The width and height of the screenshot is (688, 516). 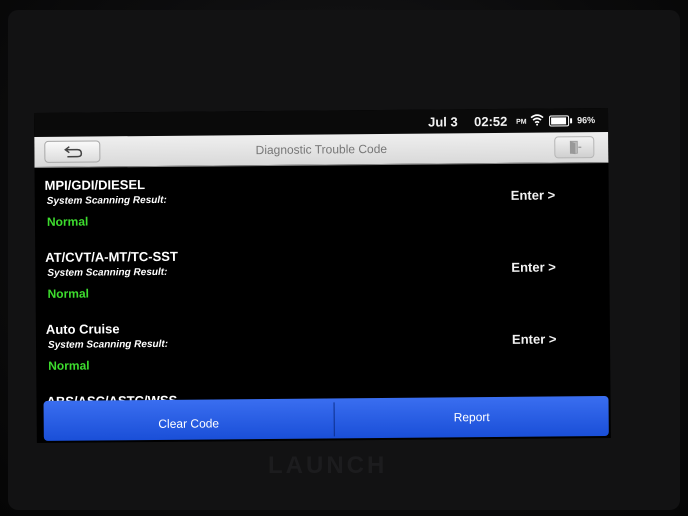 What do you see at coordinates (82, 329) in the screenshot?
I see `system-name: Auto Cruise` at bounding box center [82, 329].